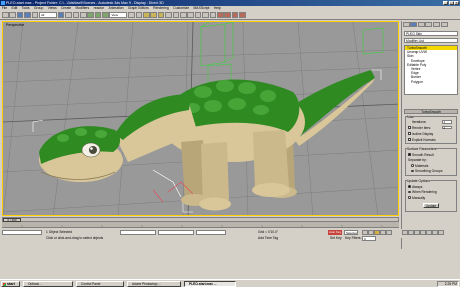 The width and height of the screenshot is (460, 287). I want to click on x-coordinate-field, so click(138, 232).